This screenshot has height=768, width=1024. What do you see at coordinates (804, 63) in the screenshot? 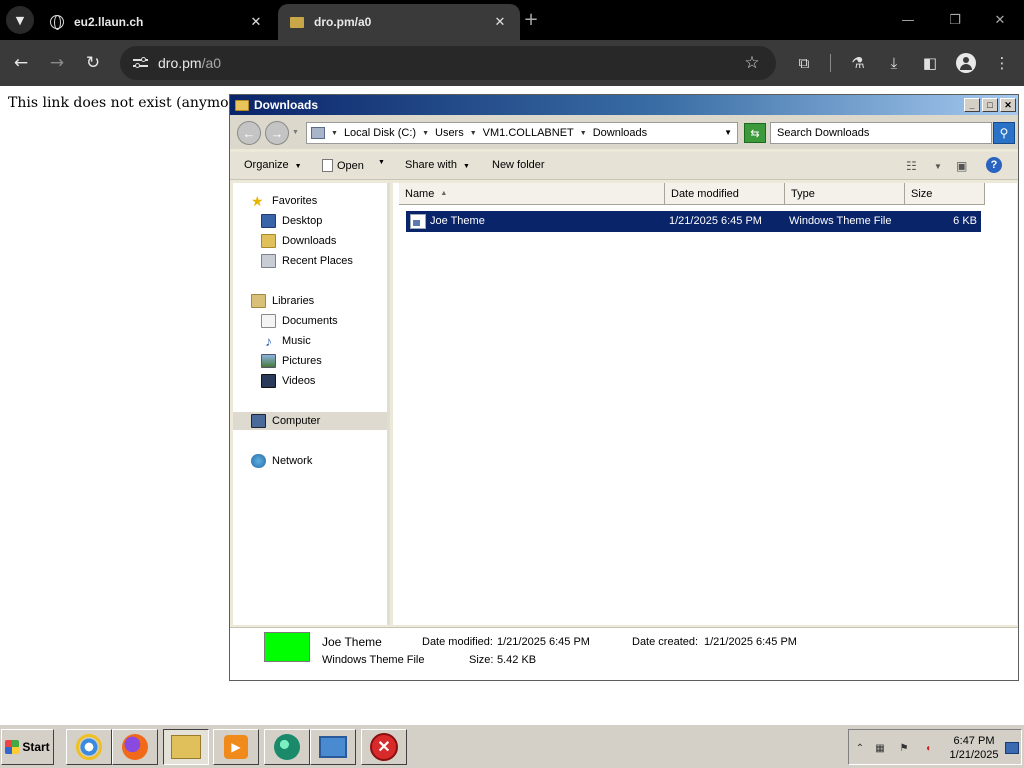
I see `extensions-icon: ⧉` at bounding box center [804, 63].